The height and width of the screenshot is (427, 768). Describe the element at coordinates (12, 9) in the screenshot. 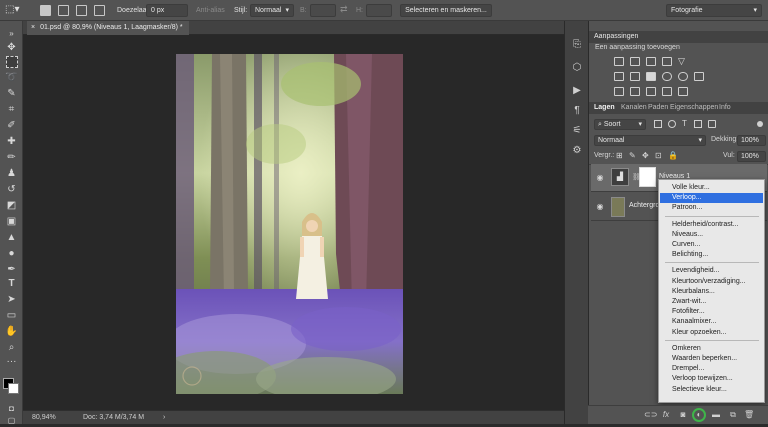

I see `marquee-tool-icon: ⬚▾` at that location.